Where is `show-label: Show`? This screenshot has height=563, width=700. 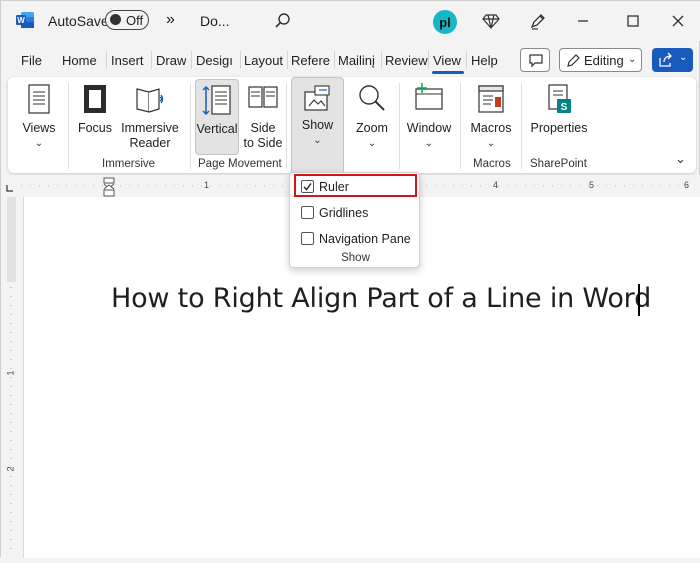 show-label: Show is located at coordinates (317, 125).